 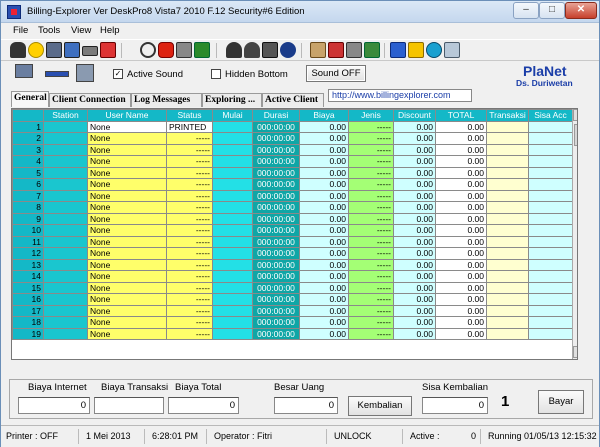 I want to click on status-cell: PRINTED, so click(x=189, y=126).